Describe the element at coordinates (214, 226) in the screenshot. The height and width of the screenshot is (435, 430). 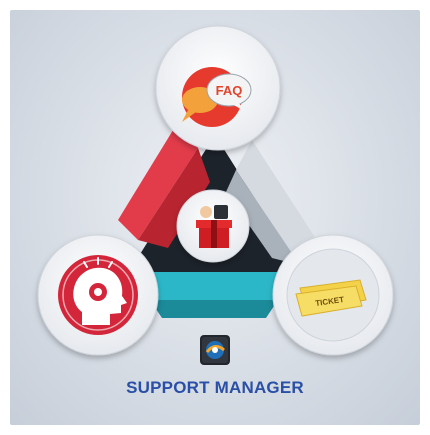
I see `support-gift-icon` at that location.